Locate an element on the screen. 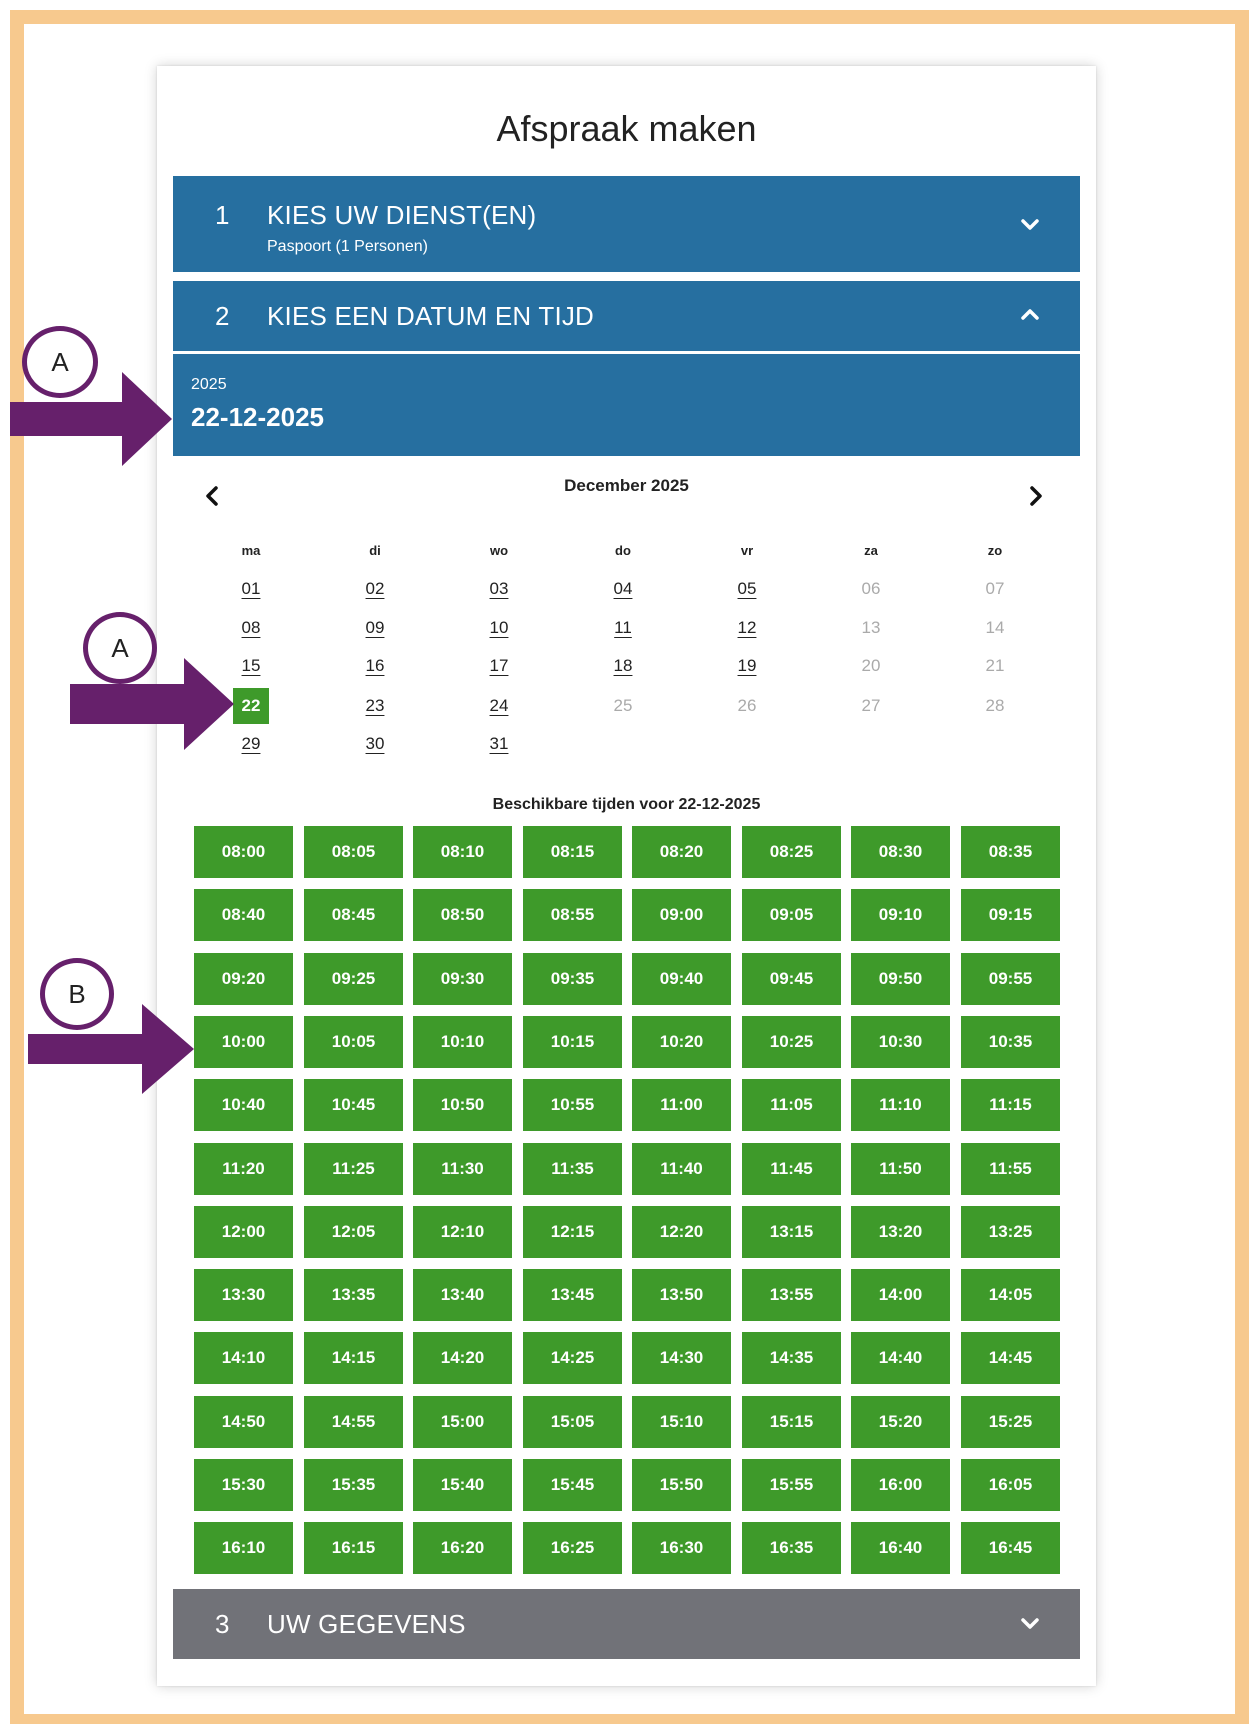  time-slot-button: 15:20 is located at coordinates (900, 1422).